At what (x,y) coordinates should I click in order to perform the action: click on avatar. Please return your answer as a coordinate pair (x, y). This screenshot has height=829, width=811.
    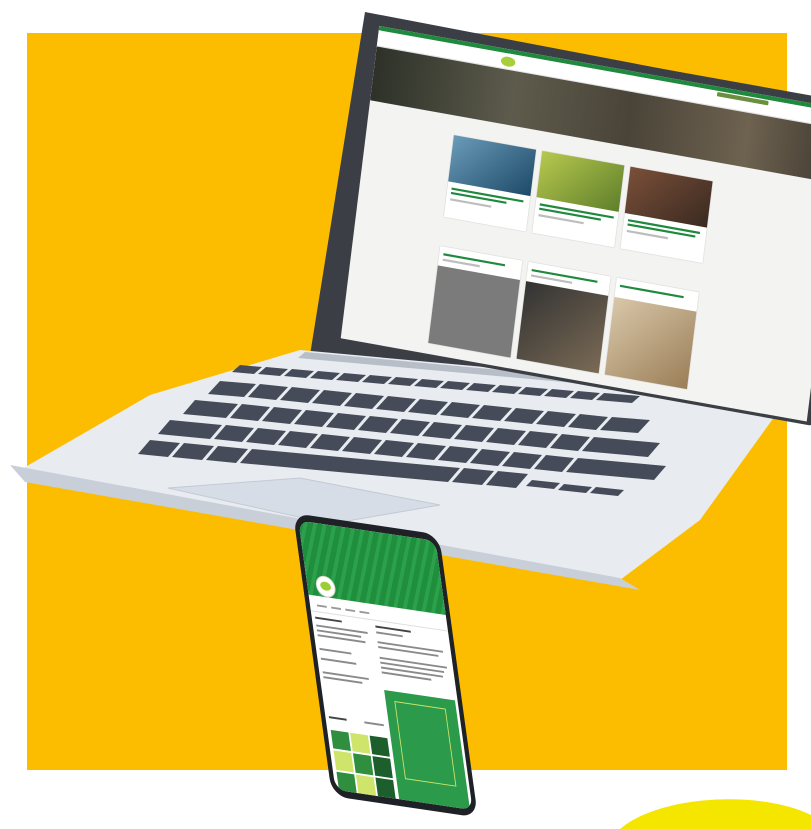
    Looking at the image, I should click on (325, 586).